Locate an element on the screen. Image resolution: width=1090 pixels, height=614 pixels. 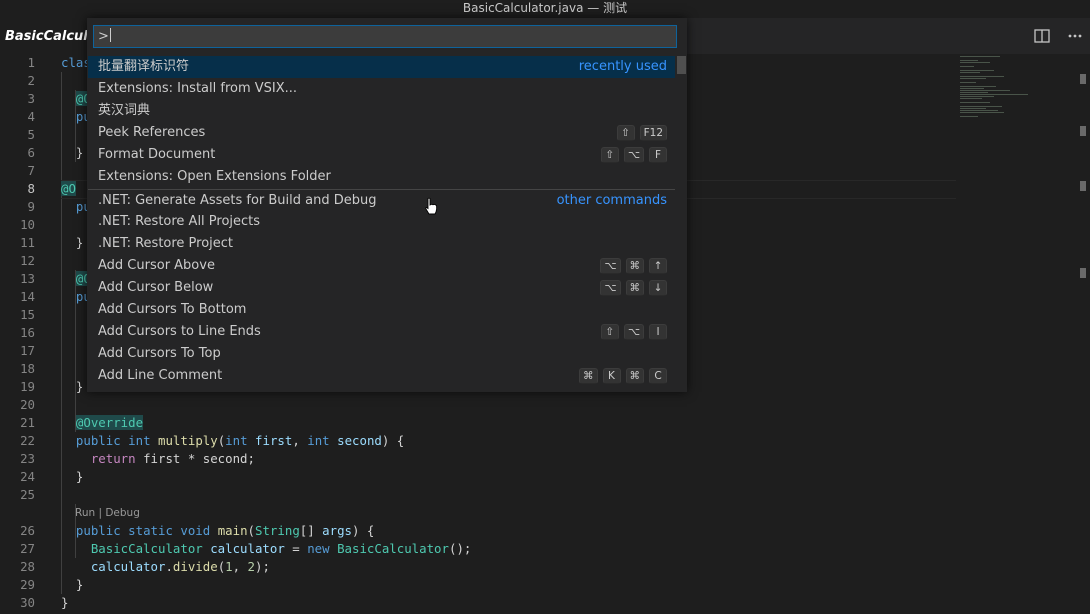
command-item: .NET: Restore All Projects is located at coordinates (381, 222).